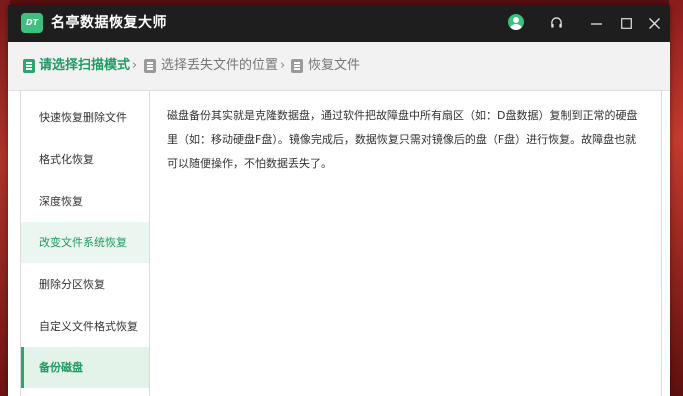 Image resolution: width=683 pixels, height=396 pixels. Describe the element at coordinates (109, 23) in the screenshot. I see `app-title: 名亭数据恢复大师` at that location.